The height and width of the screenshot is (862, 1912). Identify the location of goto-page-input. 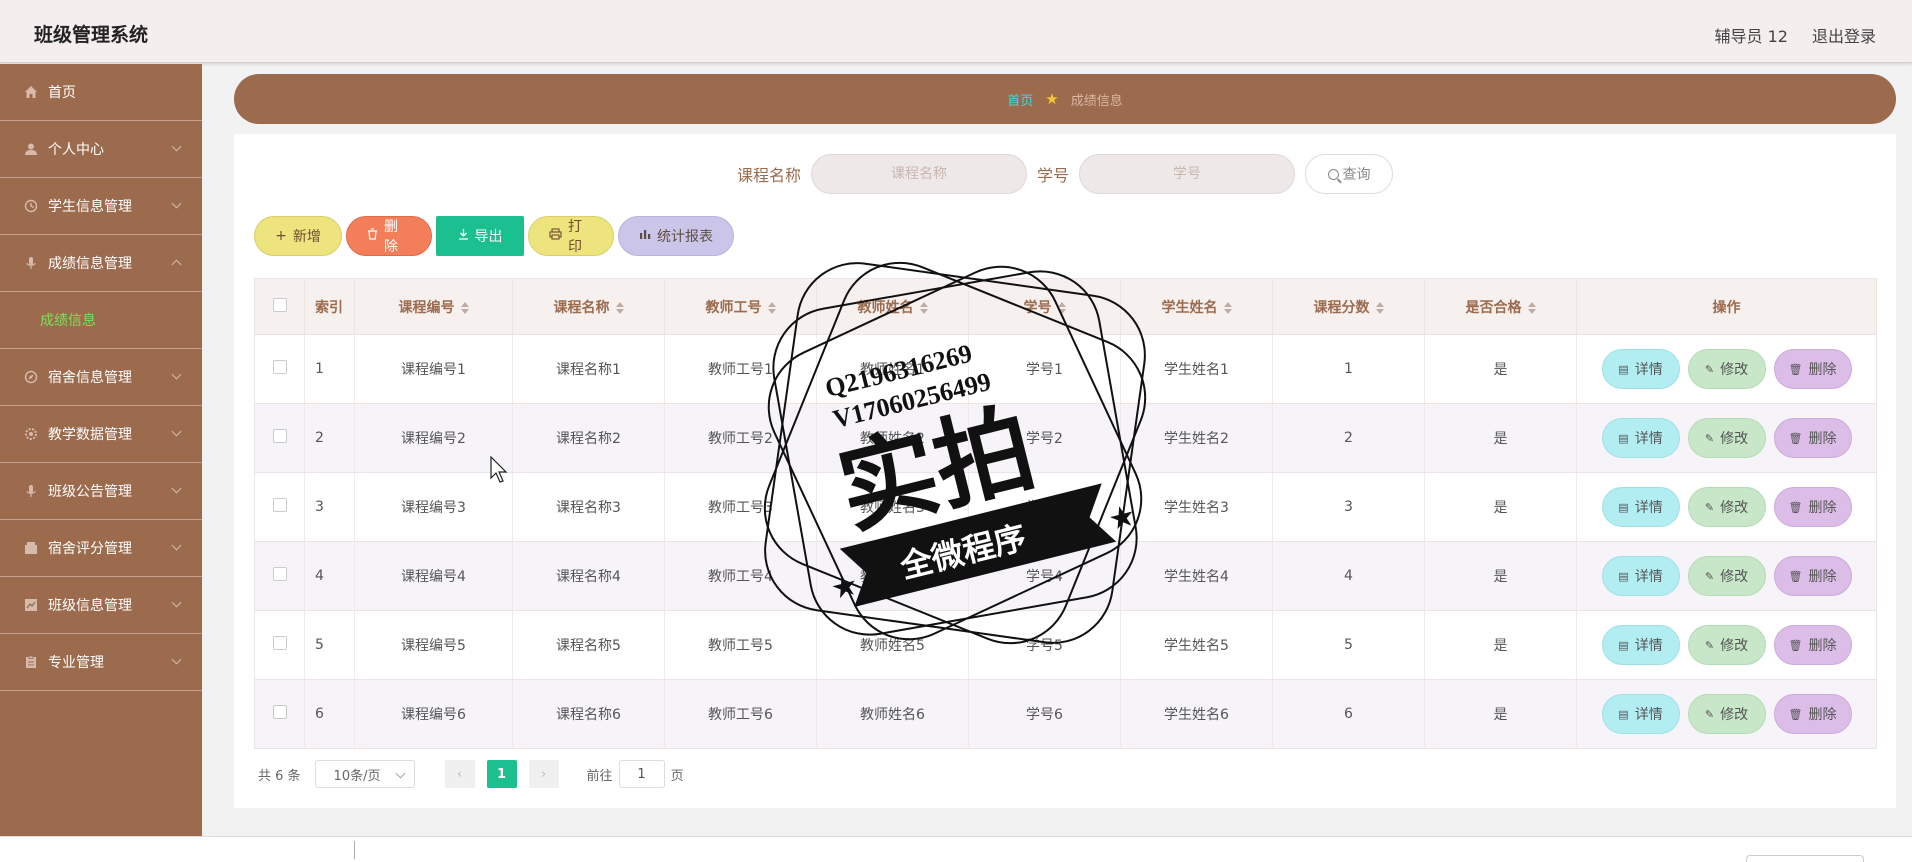
(641, 774).